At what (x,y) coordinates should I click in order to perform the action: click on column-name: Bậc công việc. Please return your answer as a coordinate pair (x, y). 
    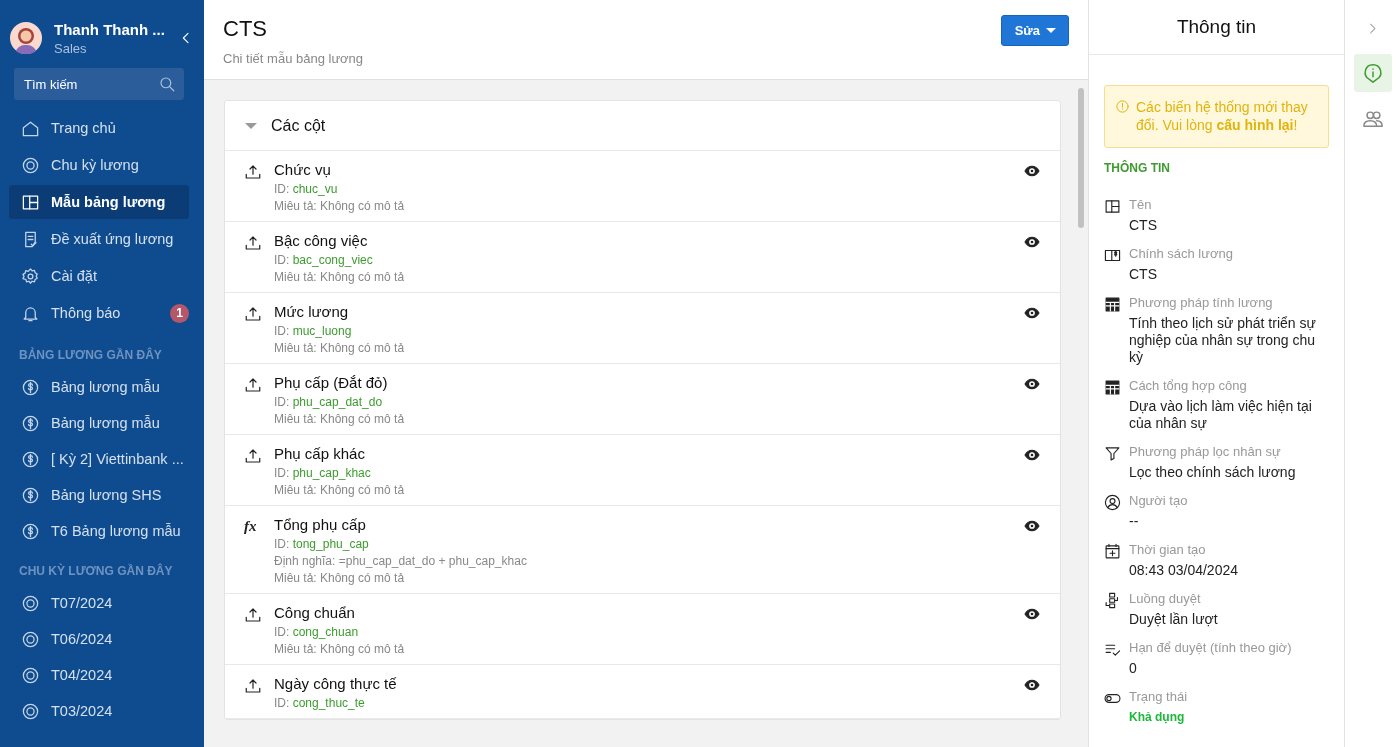
    Looking at the image, I should click on (321, 240).